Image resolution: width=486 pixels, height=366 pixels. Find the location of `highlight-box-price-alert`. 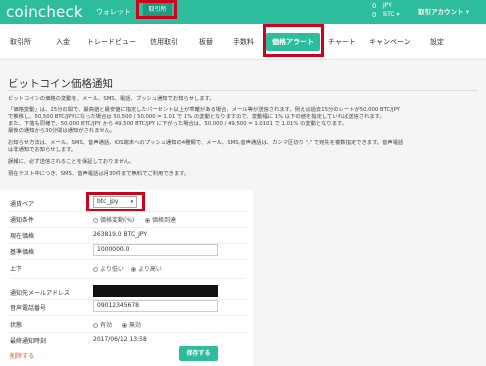

highlight-box-price-alert is located at coordinates (293, 40).